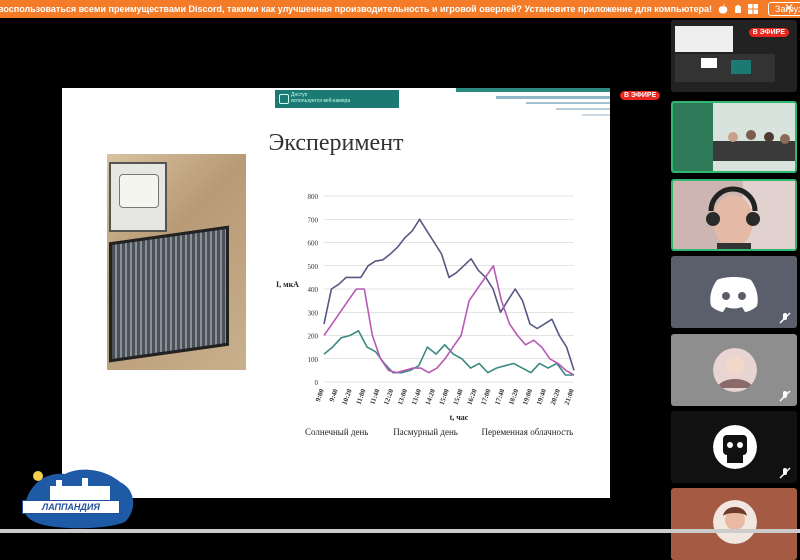  Describe the element at coordinates (336, 143) in the screenshot. I see `slide-title: Эксперимент` at that location.